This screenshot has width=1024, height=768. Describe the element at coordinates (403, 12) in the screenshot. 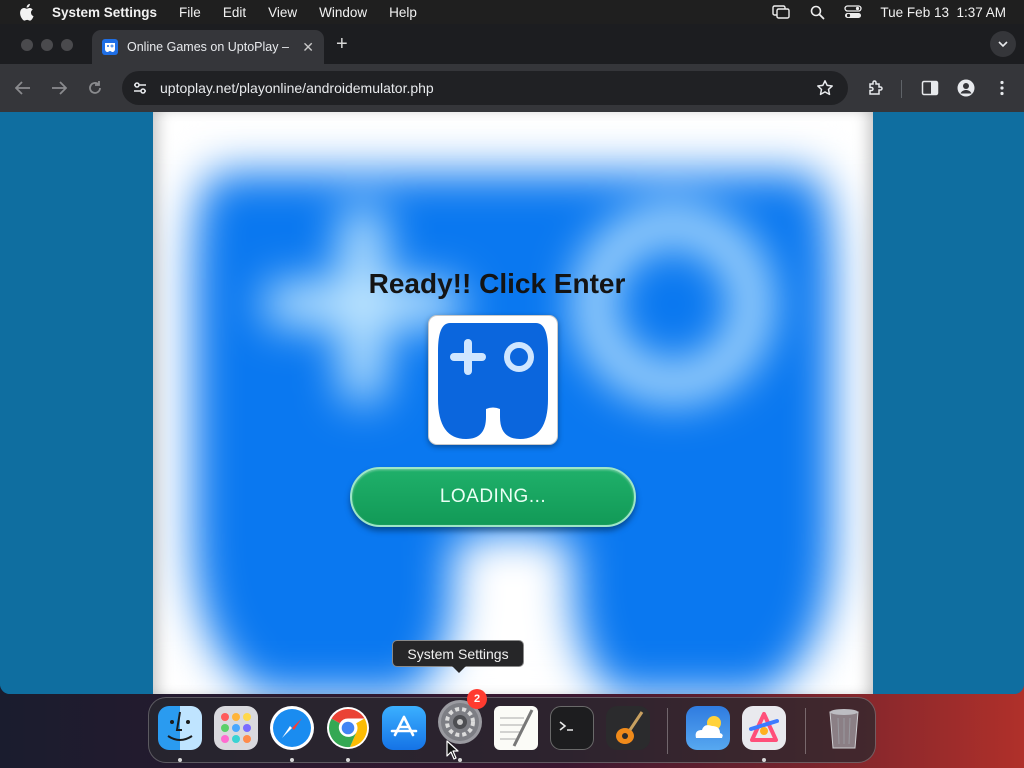

I see `menu-help: Help` at that location.